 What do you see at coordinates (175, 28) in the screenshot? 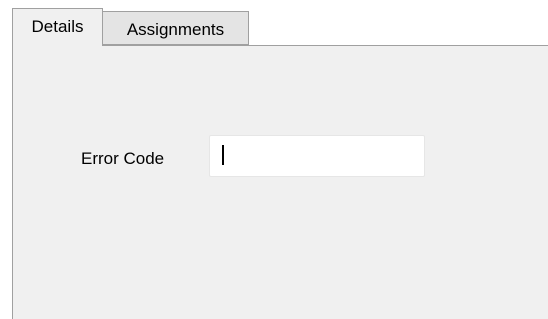
I see `tab-assignments: Assignments` at bounding box center [175, 28].